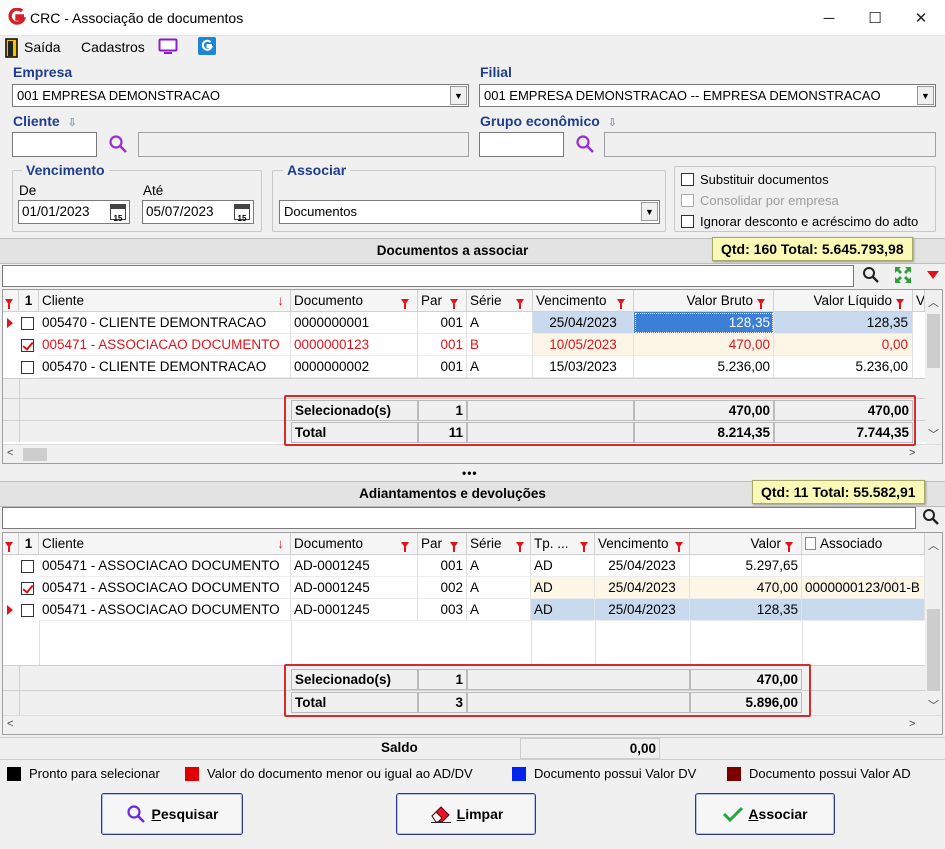 This screenshot has height=849, width=945. Describe the element at coordinates (11, 544) in the screenshot. I see `filter-icon` at that location.